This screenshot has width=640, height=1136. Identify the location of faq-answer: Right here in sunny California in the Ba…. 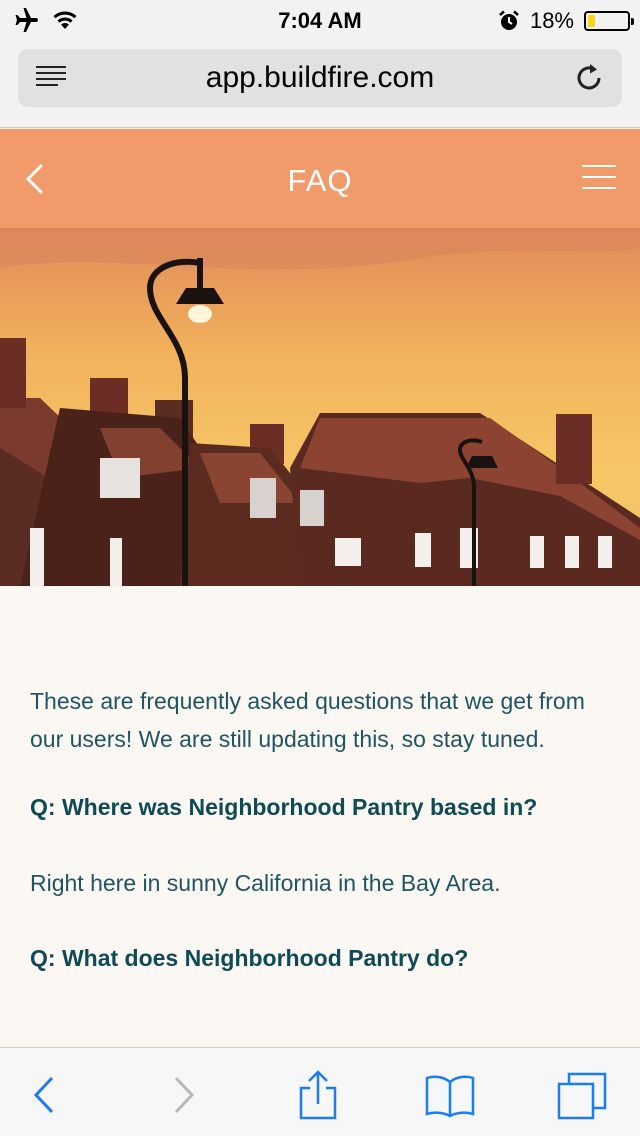
(265, 883).